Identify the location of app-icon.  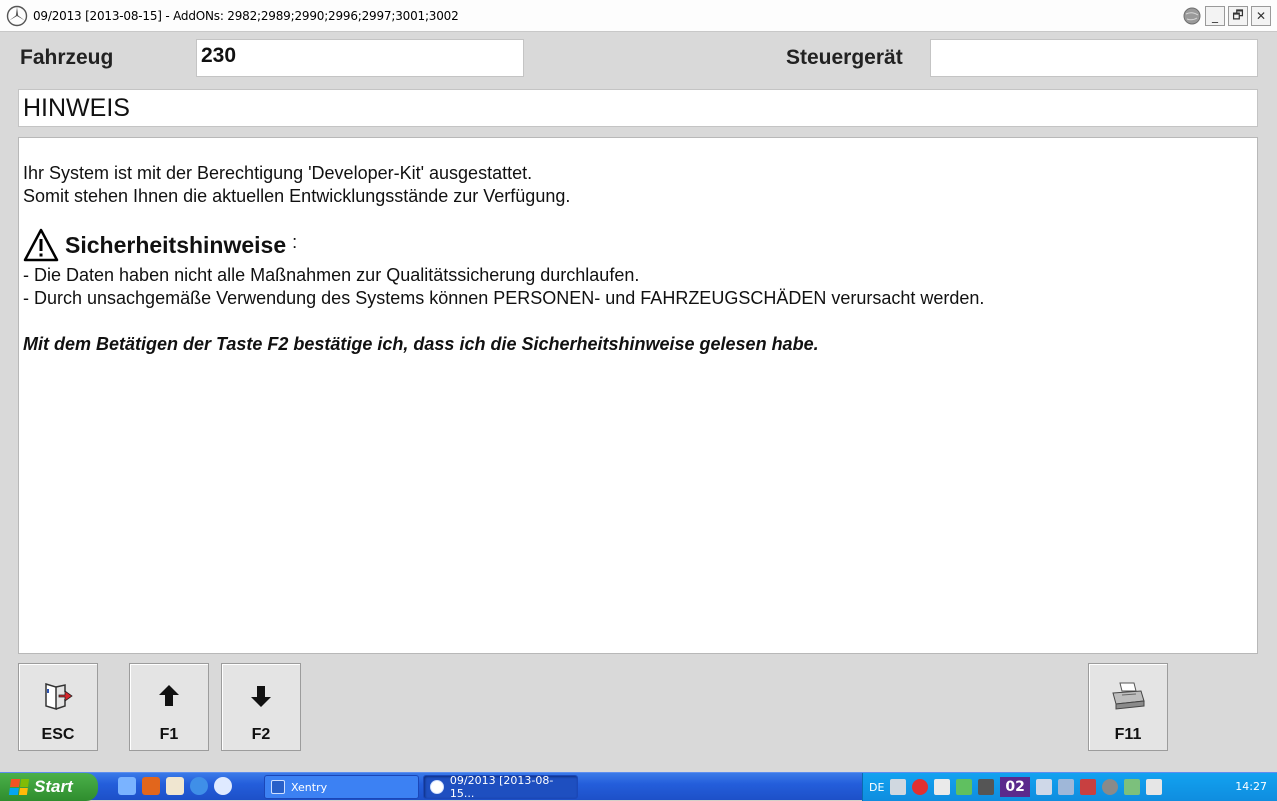
(175, 786).